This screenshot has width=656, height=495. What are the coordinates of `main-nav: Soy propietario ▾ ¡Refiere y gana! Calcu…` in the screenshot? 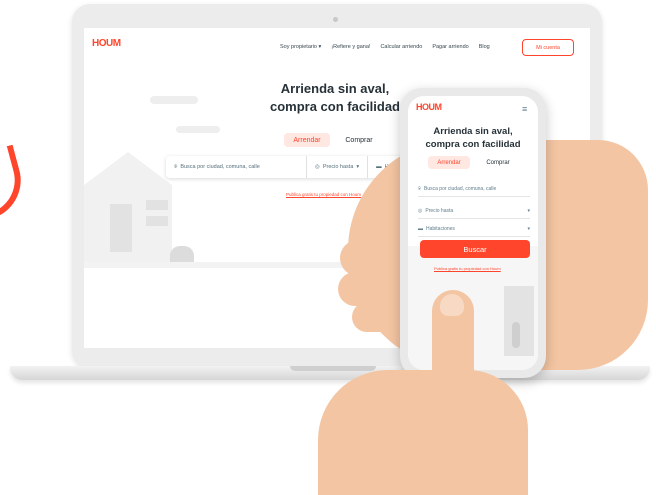 It's located at (385, 47).